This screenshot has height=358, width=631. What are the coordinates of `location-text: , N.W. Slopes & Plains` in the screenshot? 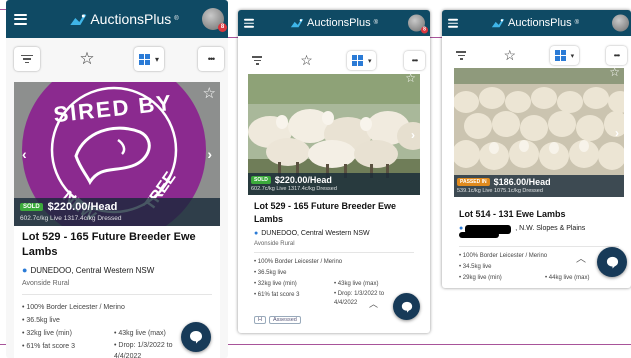 It's located at (550, 228).